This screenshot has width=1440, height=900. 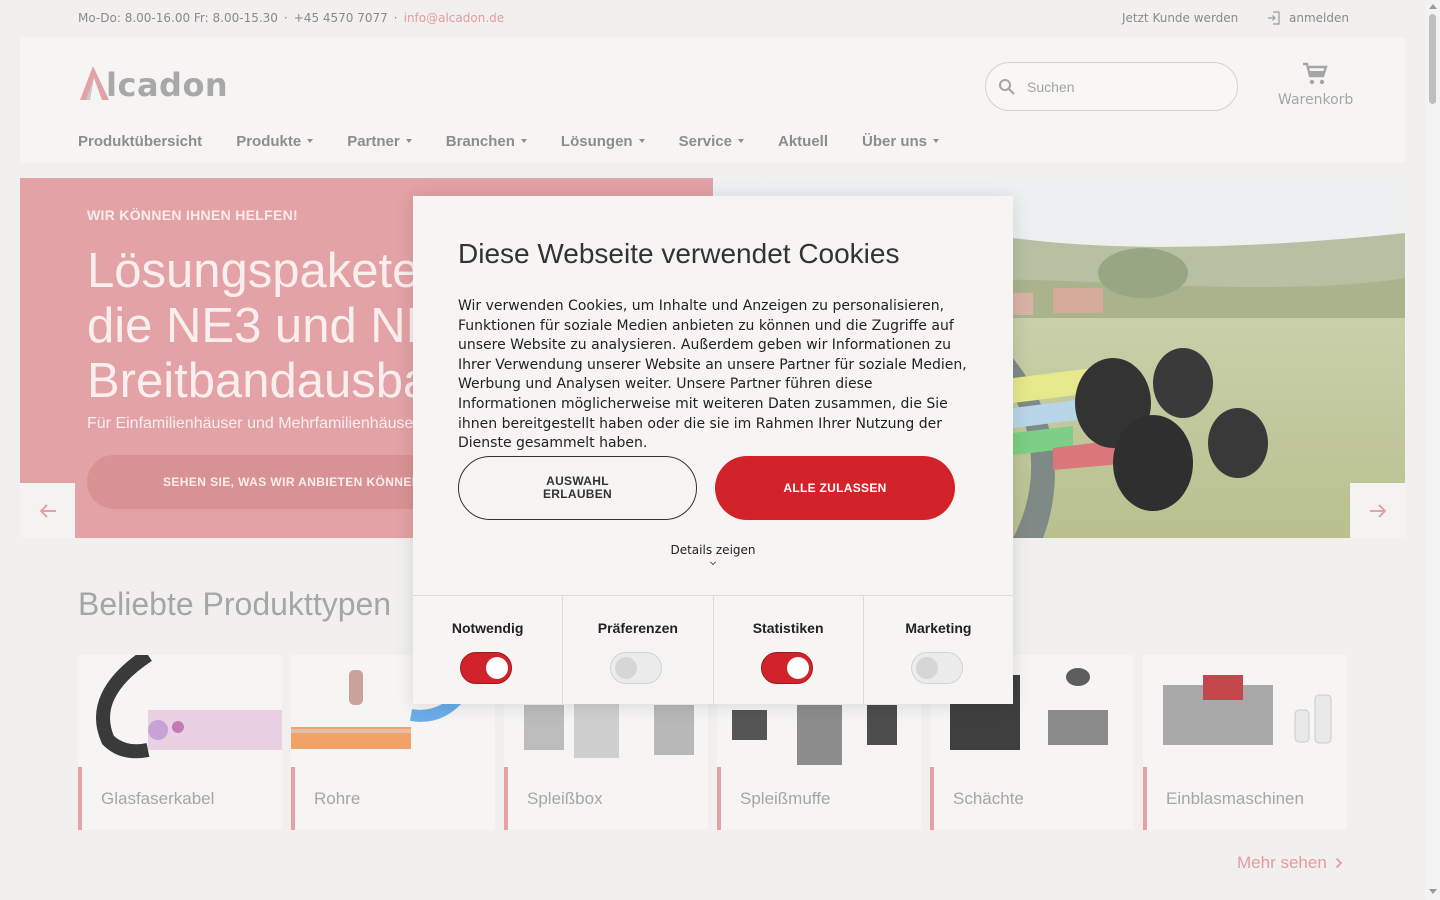 I want to click on nav-label: Aktuell, so click(x=802, y=141).